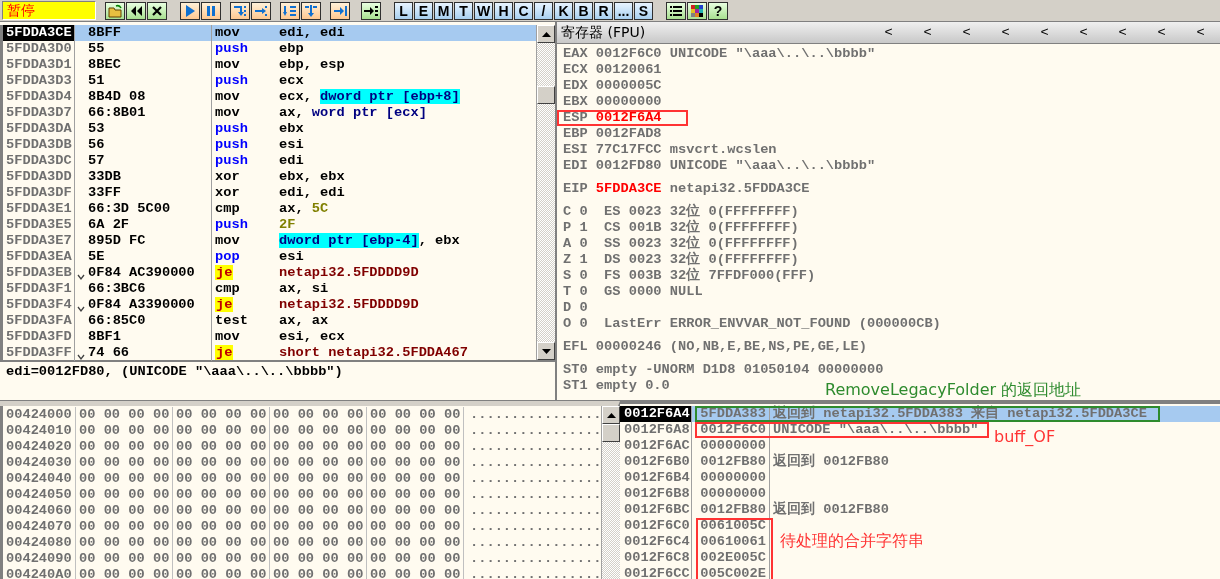  Describe the element at coordinates (689, 276) in the screenshot. I see `register-line: S 0 FS 003B 32位 7FFDF000(FFF)` at that location.